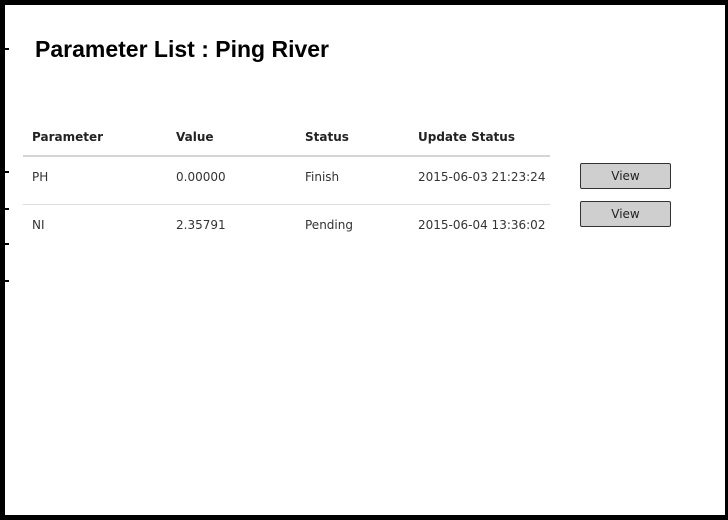  I want to click on status-cell: Finish, so click(322, 177).